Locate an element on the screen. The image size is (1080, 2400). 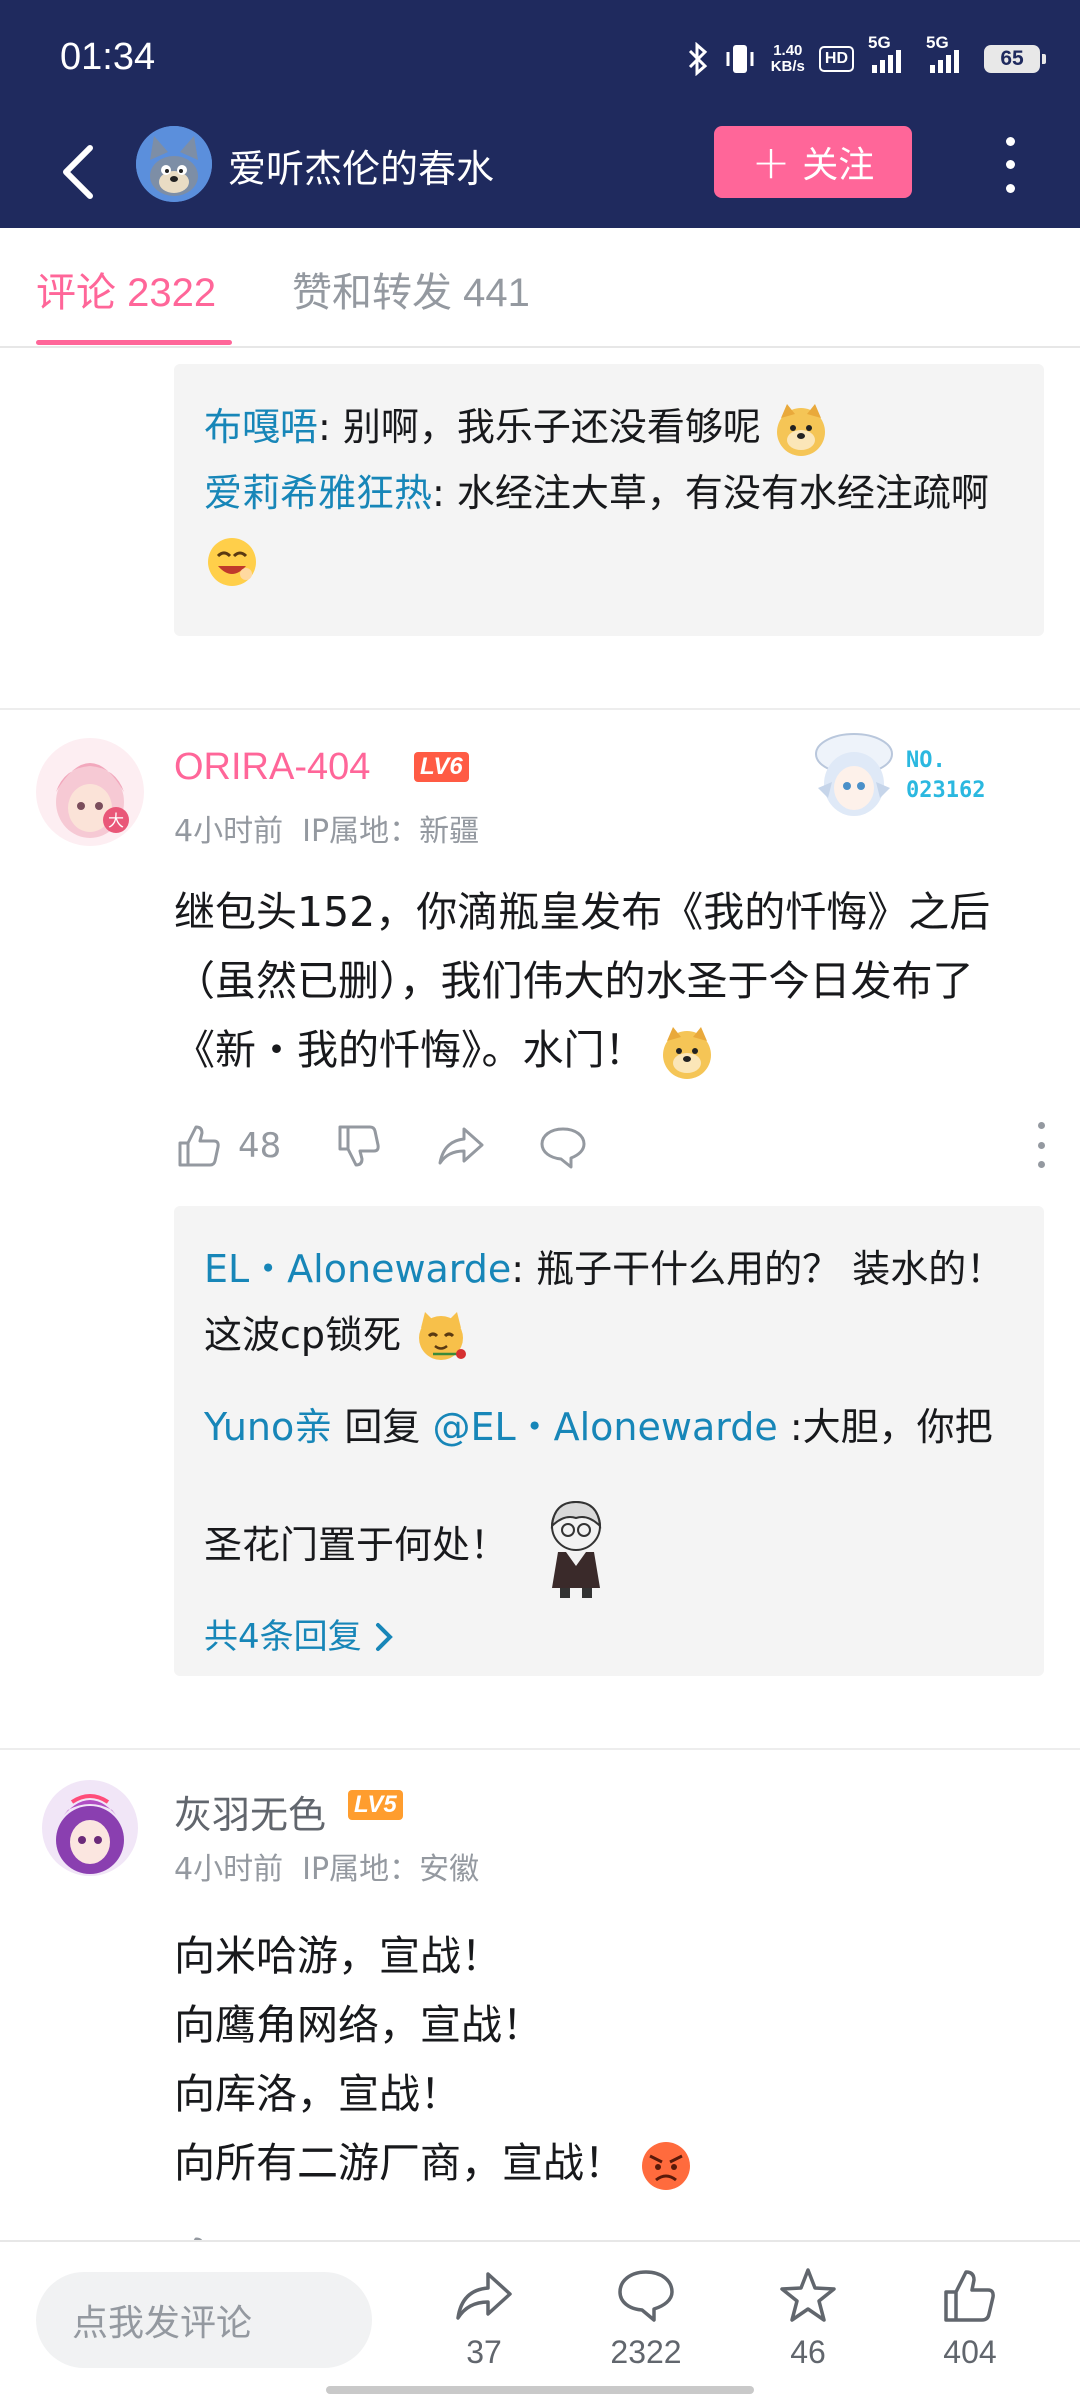
cat-rose-emoji-icon is located at coordinates (443, 1335).